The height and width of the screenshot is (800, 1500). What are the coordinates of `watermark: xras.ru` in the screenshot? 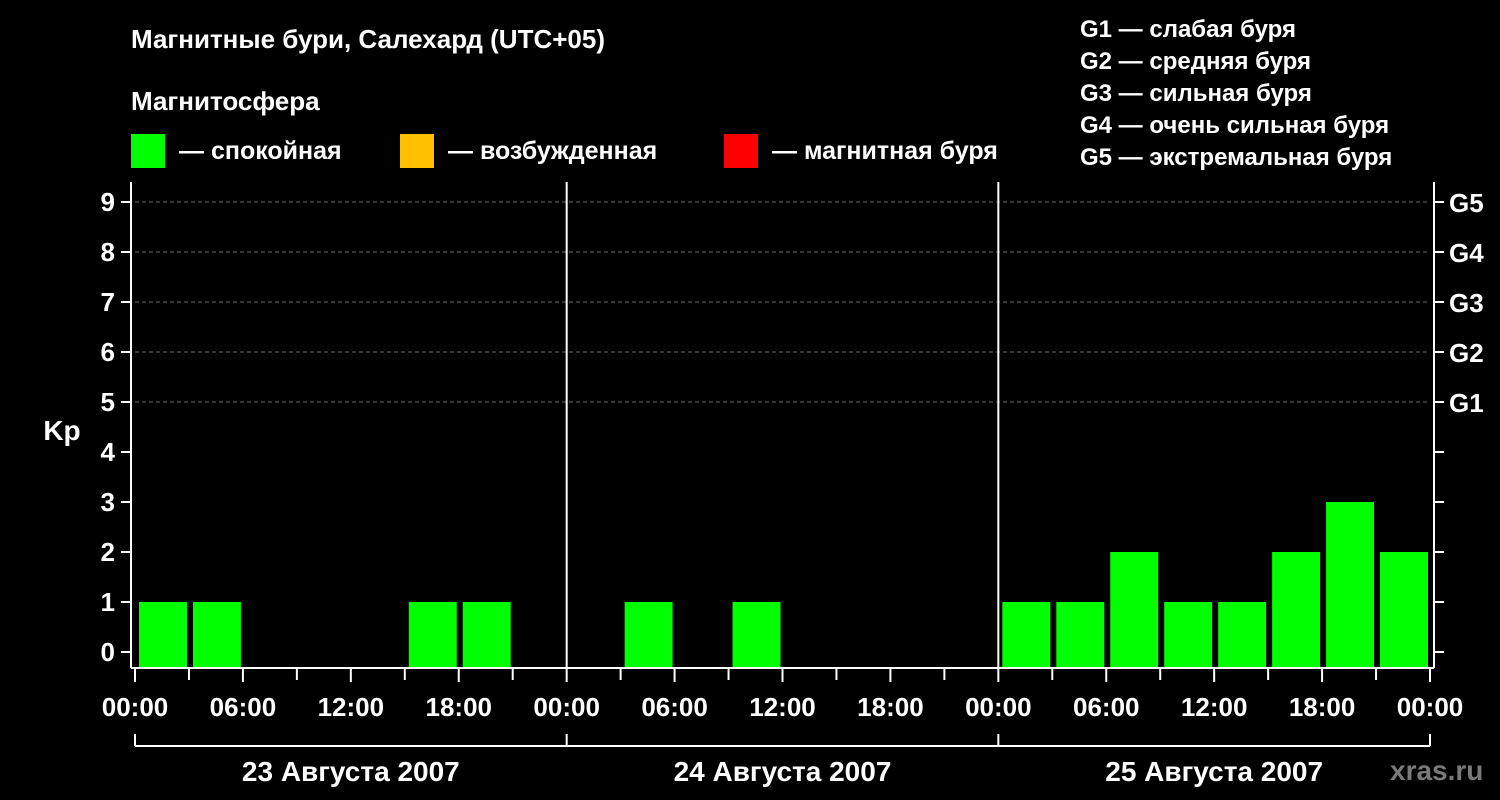 It's located at (1437, 770).